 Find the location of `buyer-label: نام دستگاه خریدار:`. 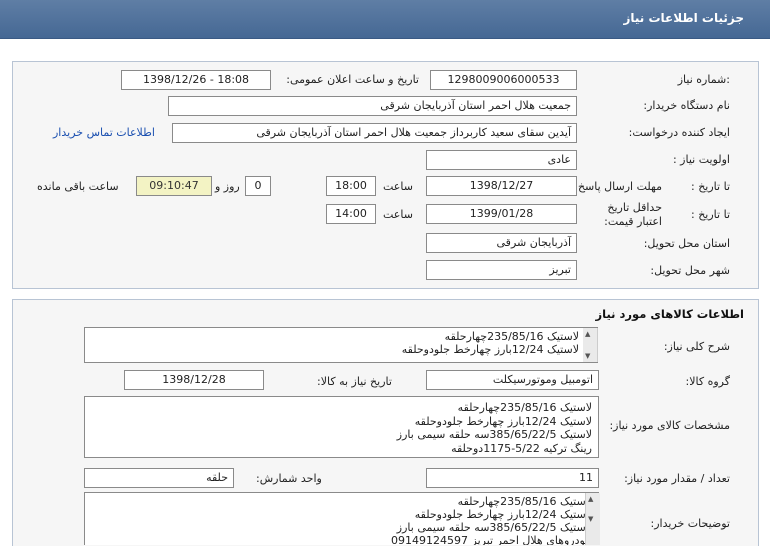

buyer-label: نام دستگاه خریدار: is located at coordinates (686, 105).